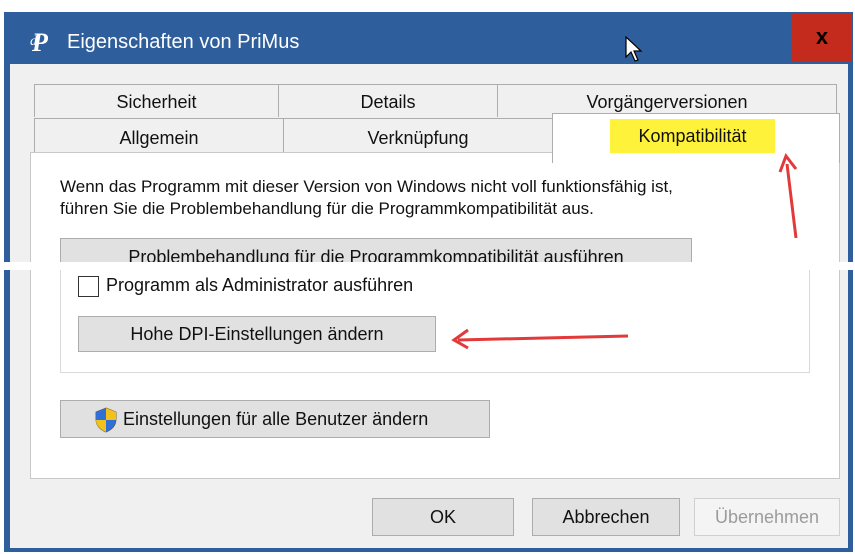 Image resolution: width=855 pixels, height=554 pixels. Describe the element at coordinates (156, 100) in the screenshot. I see `tab-sicherheit: Sicherheit` at that location.